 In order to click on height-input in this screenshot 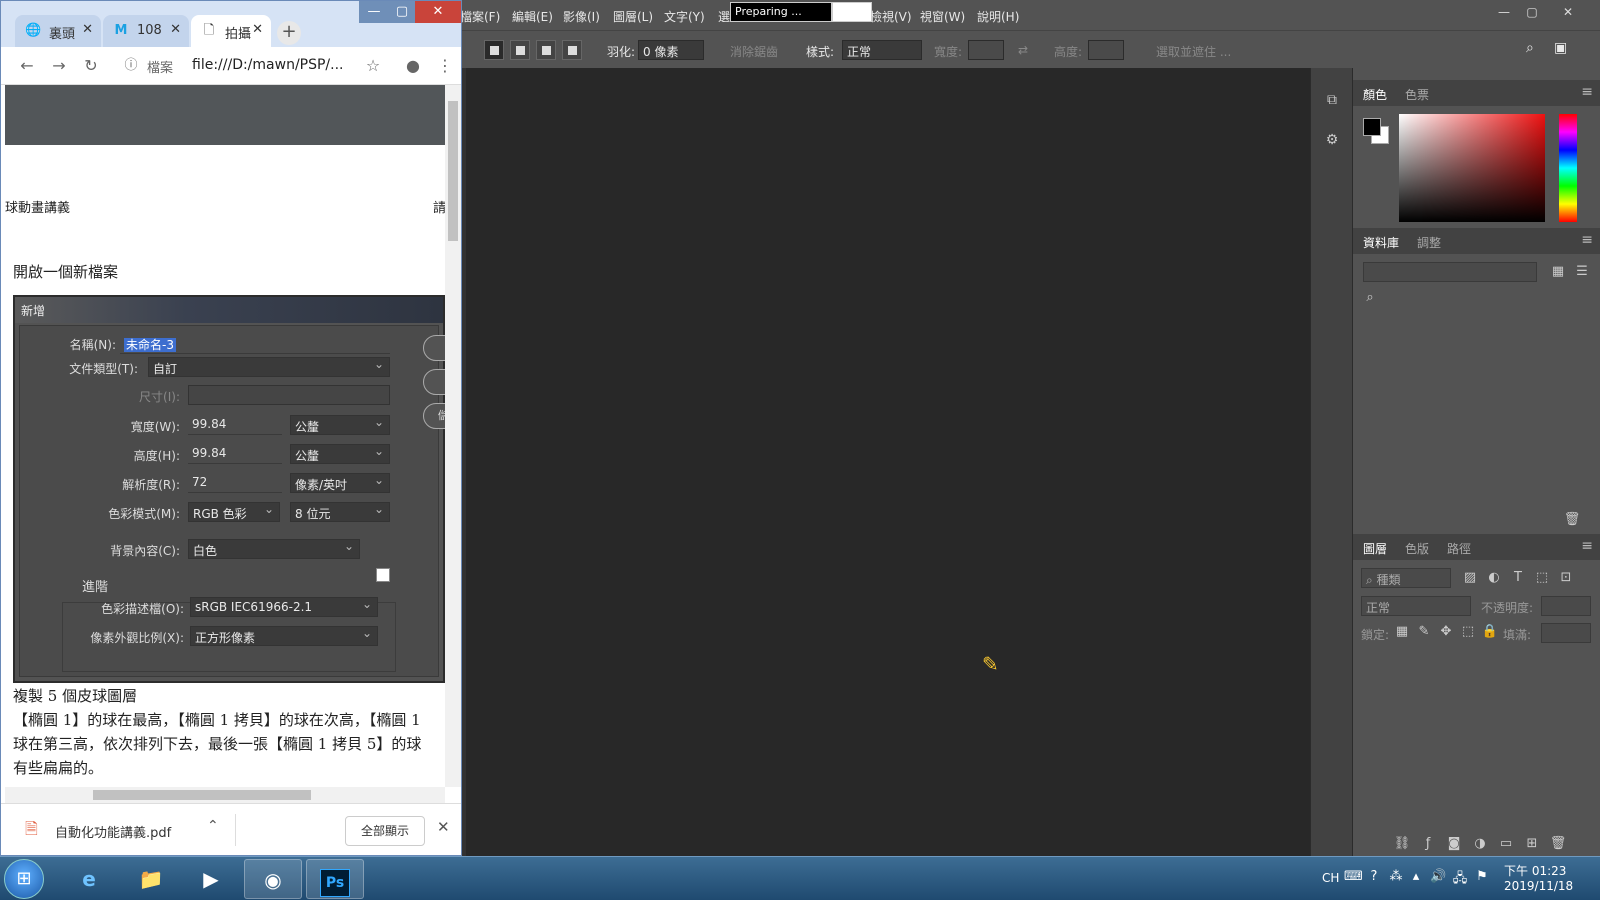, I will do `click(1106, 50)`.